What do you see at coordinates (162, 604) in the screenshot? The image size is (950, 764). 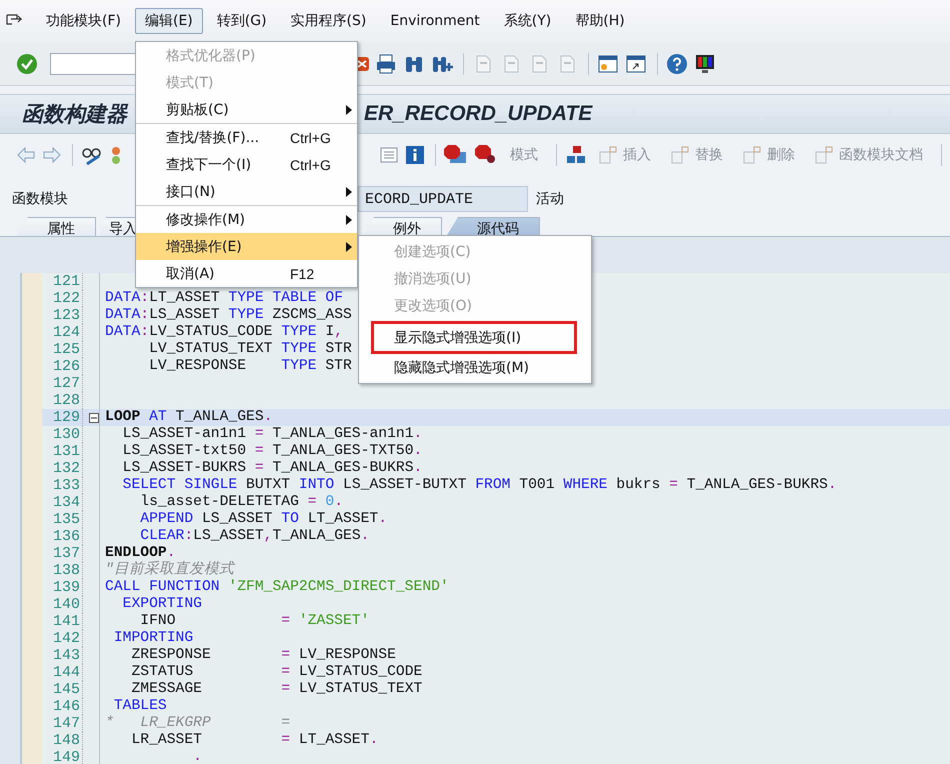 I see `code-line: EXPORTING` at bounding box center [162, 604].